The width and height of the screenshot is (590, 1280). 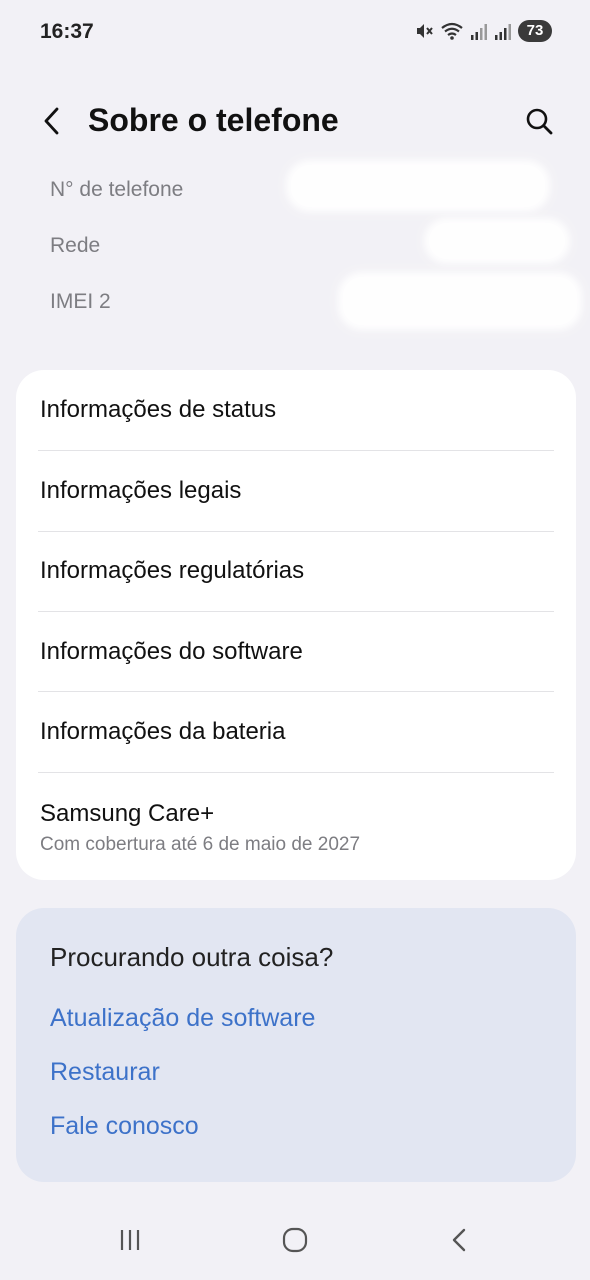 I want to click on wifi-icon, so click(x=452, y=31).